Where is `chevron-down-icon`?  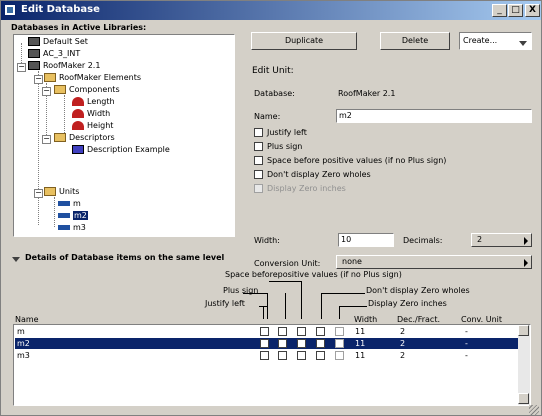
chevron-down-icon is located at coordinates (523, 43).